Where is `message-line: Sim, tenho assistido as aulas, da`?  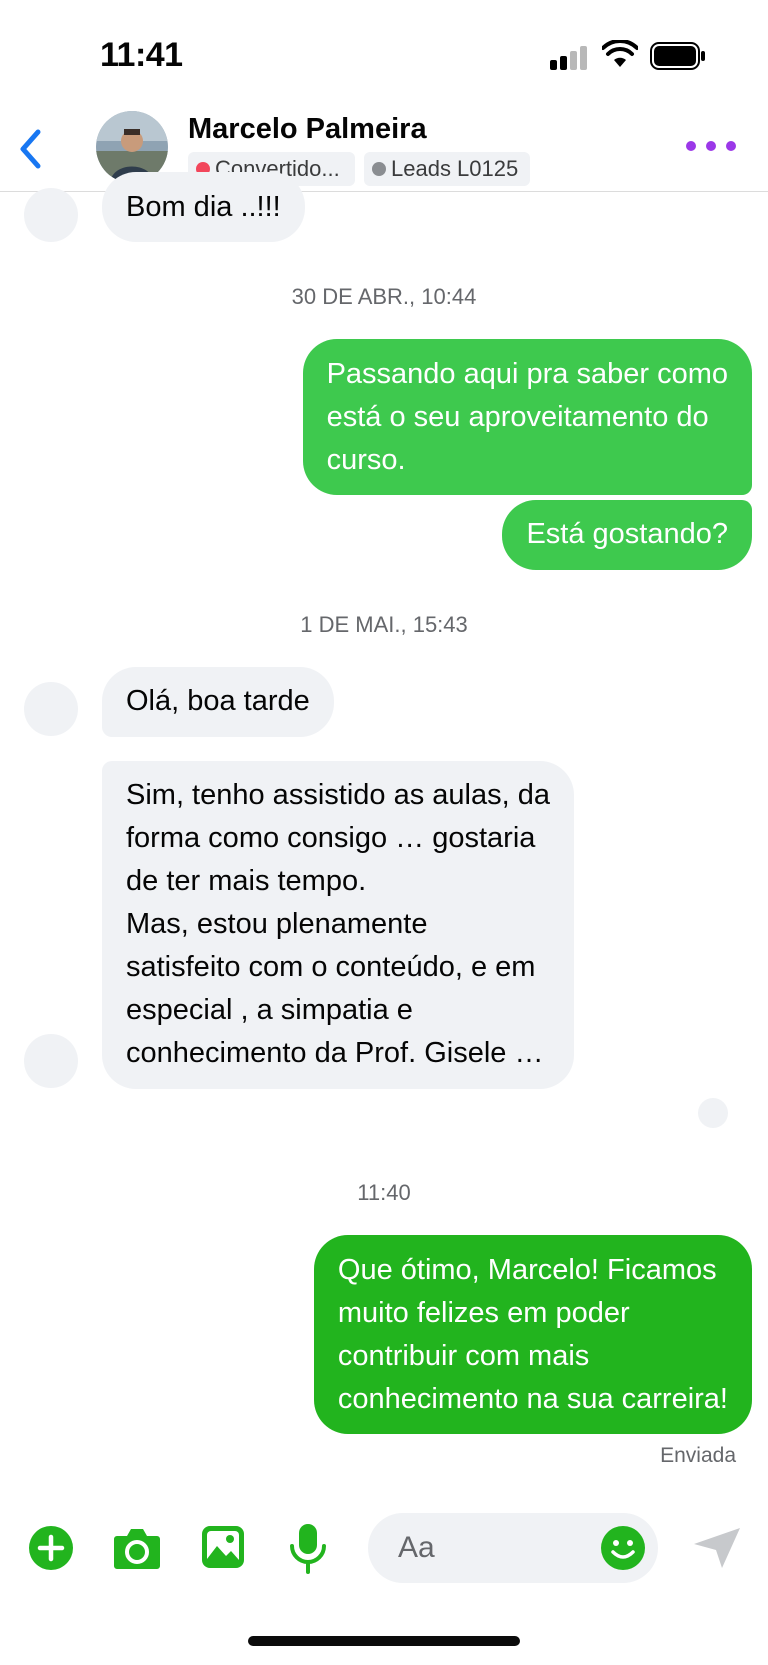 message-line: Sim, tenho assistido as aulas, da is located at coordinates (338, 795).